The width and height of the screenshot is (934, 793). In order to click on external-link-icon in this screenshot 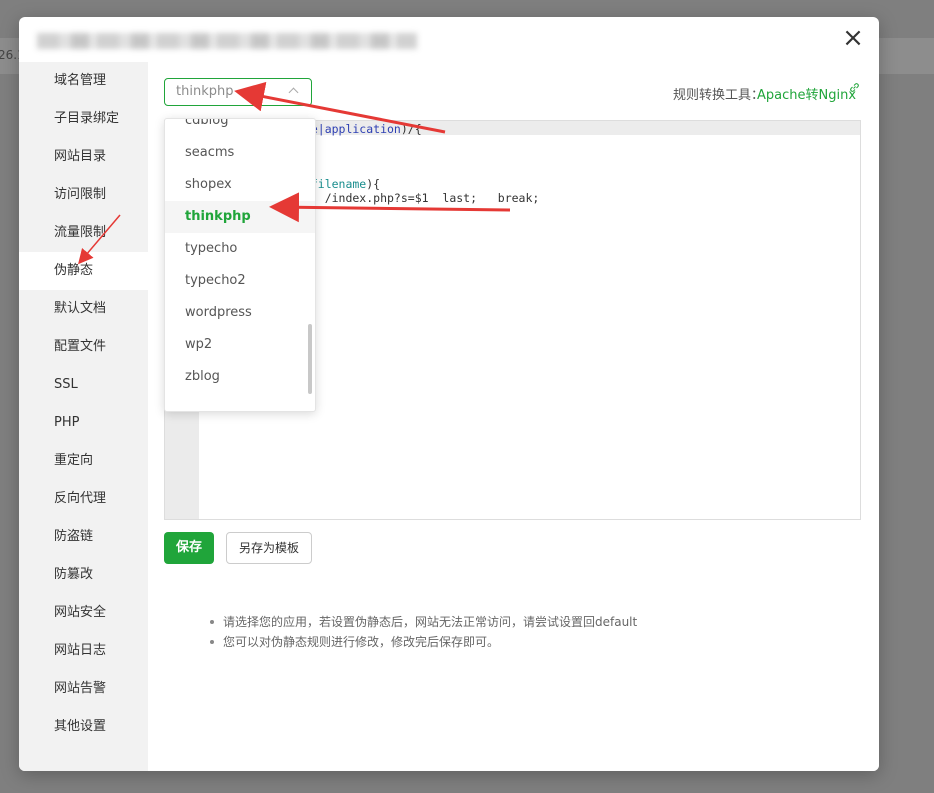, I will do `click(854, 89)`.